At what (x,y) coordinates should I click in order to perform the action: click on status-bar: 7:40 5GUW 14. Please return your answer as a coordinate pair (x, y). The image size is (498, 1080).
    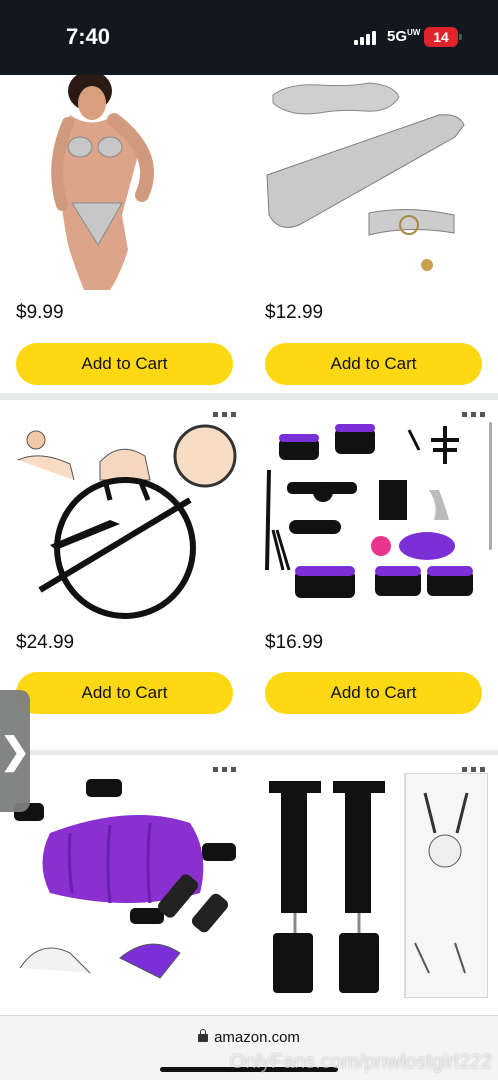
    Looking at the image, I should click on (249, 37).